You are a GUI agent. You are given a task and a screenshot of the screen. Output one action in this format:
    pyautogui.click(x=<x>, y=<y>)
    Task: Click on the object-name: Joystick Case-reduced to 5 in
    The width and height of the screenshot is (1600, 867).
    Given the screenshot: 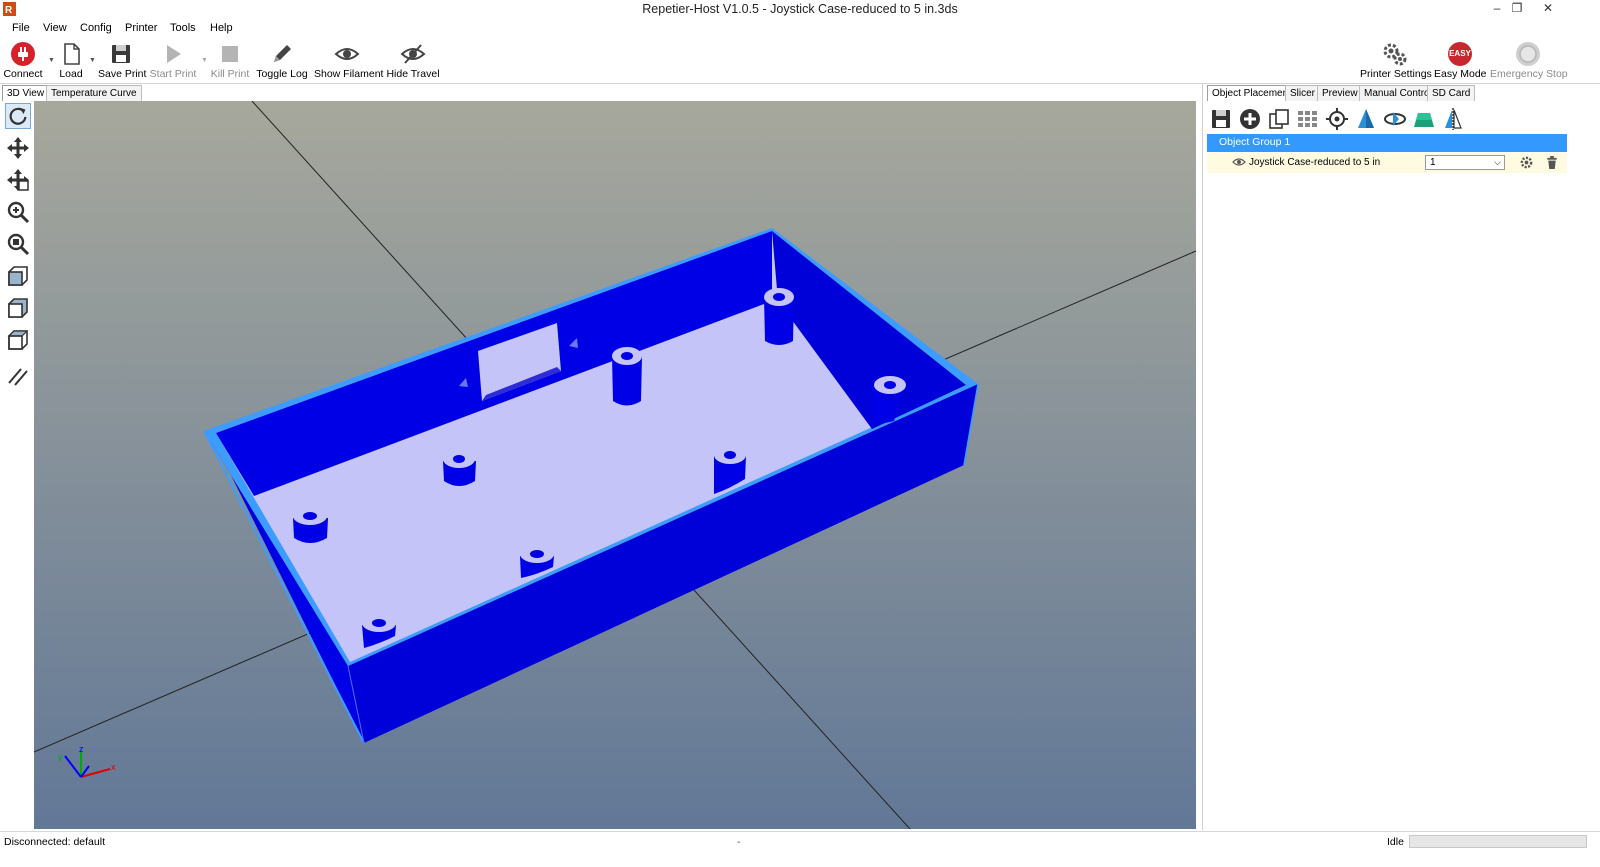 What is the action you would take?
    pyautogui.click(x=1315, y=162)
    